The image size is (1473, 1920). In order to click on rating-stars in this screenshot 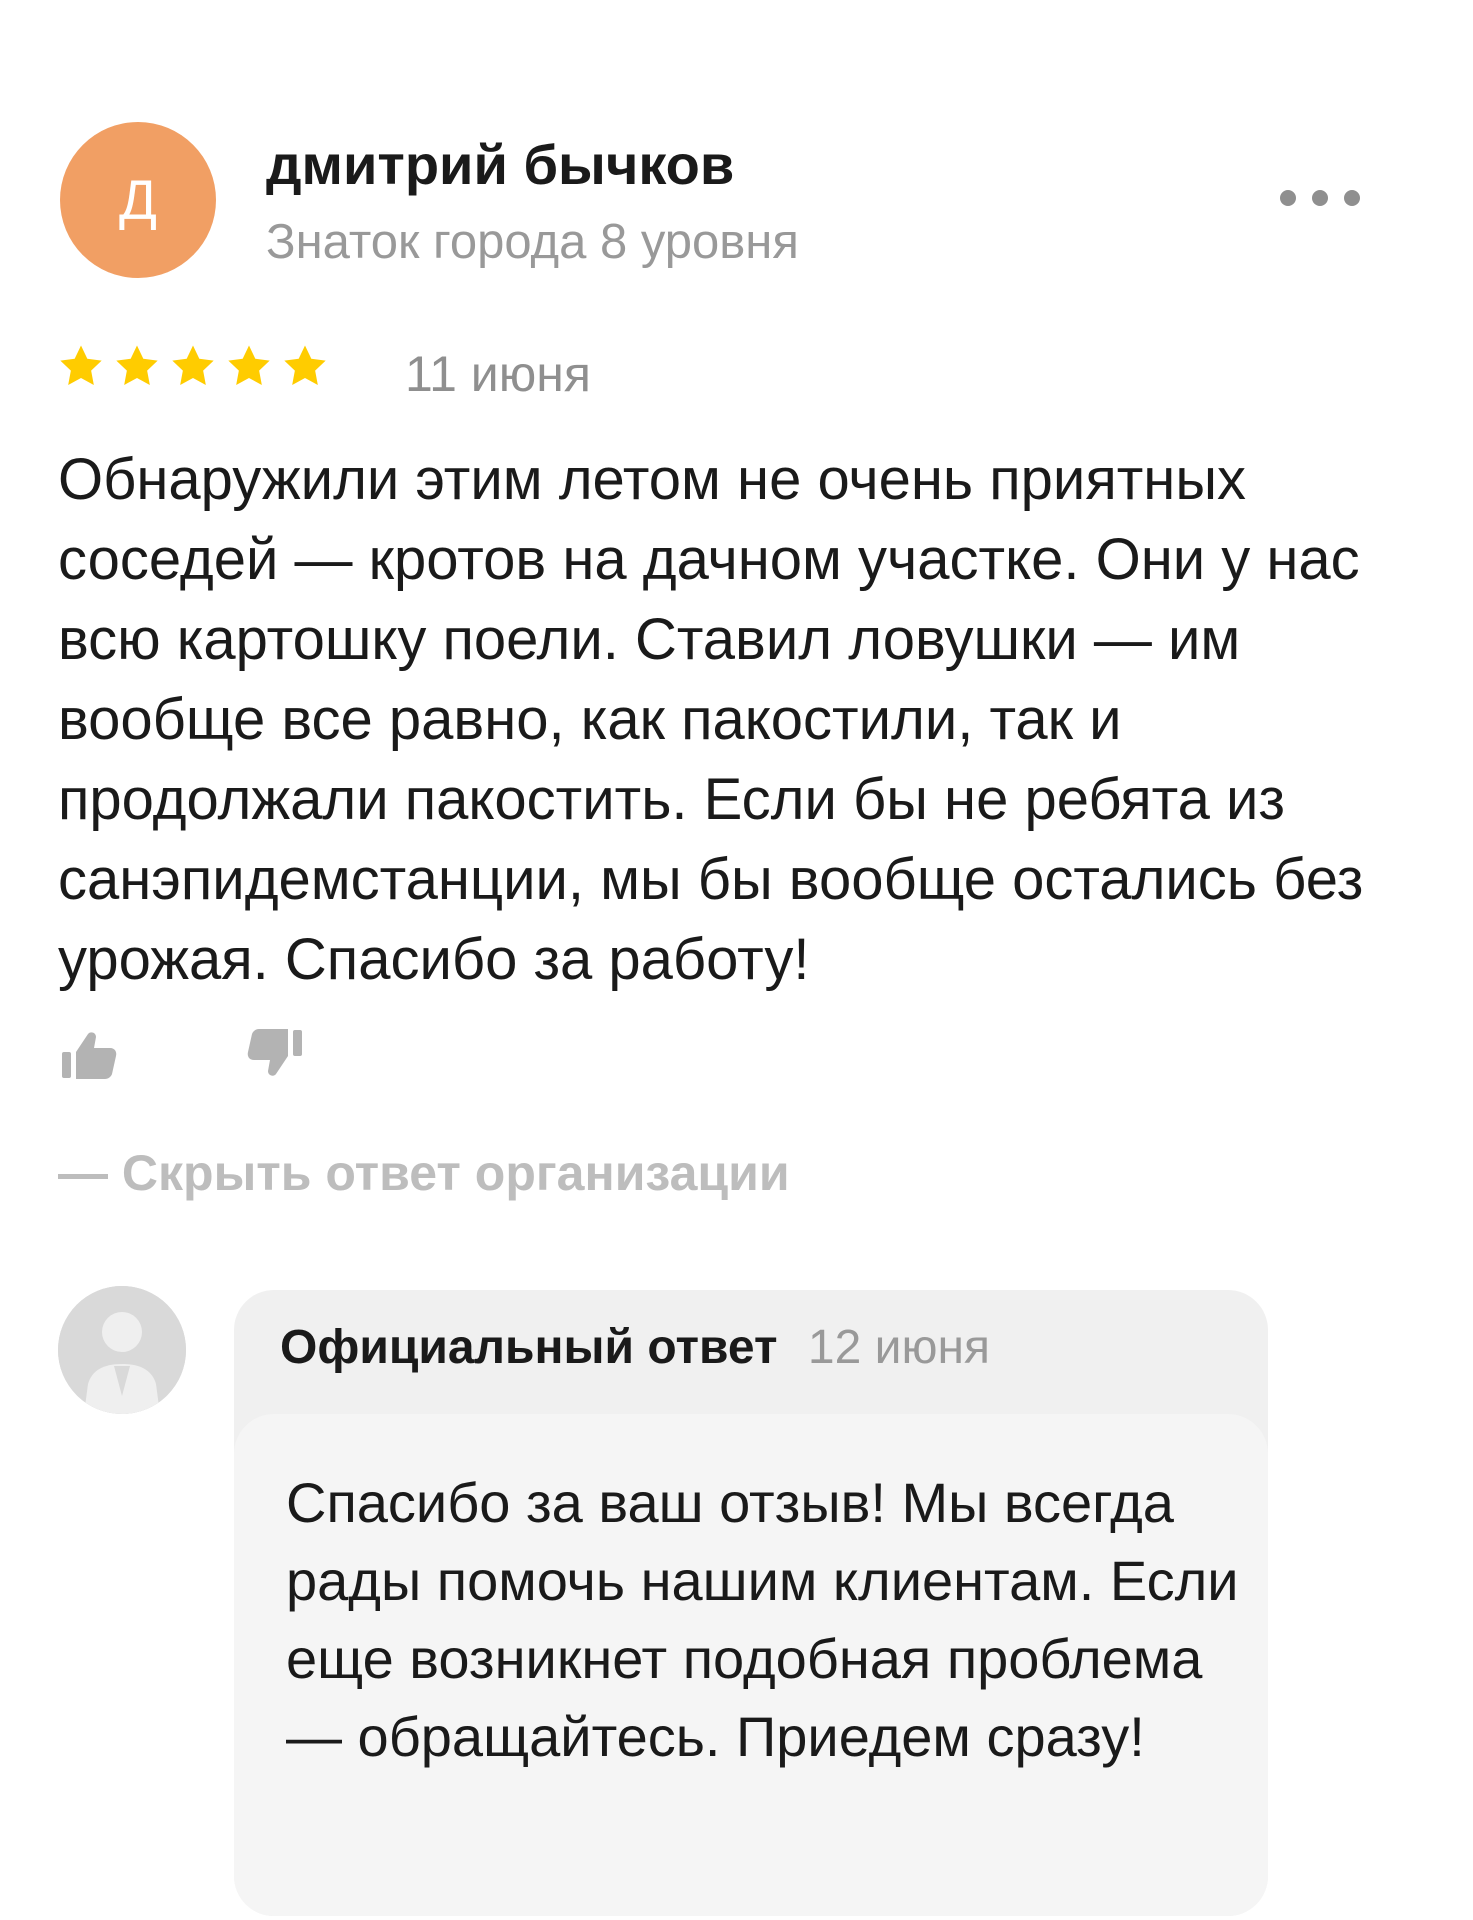, I will do `click(193, 366)`.